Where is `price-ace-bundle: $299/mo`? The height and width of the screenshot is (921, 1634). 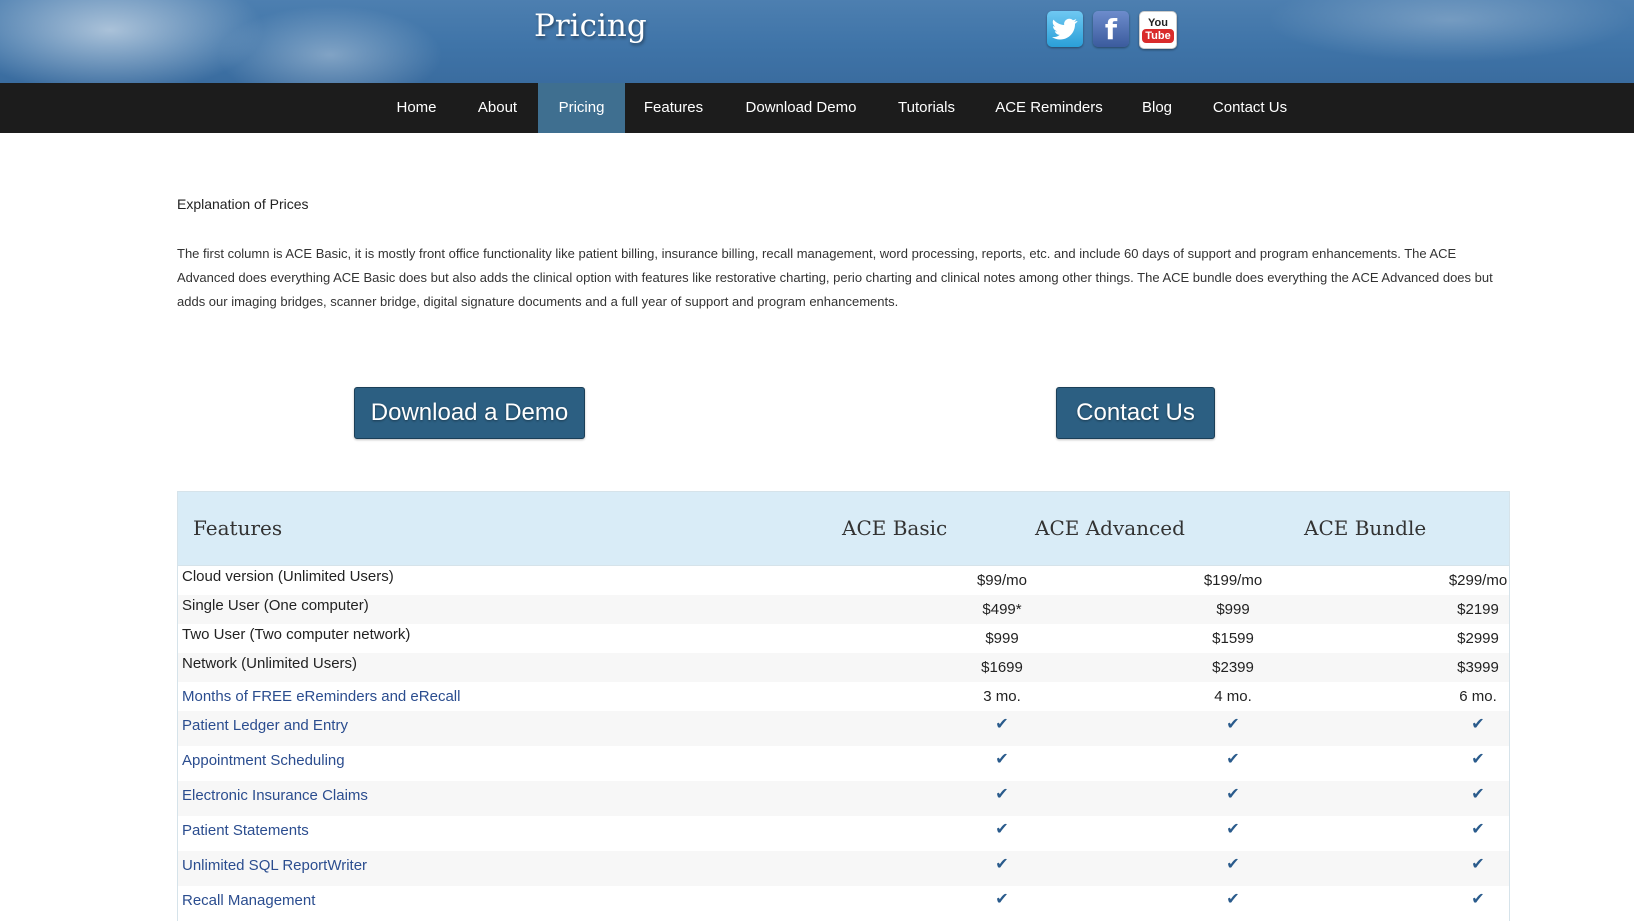
price-ace-bundle: $299/mo is located at coordinates (1478, 580).